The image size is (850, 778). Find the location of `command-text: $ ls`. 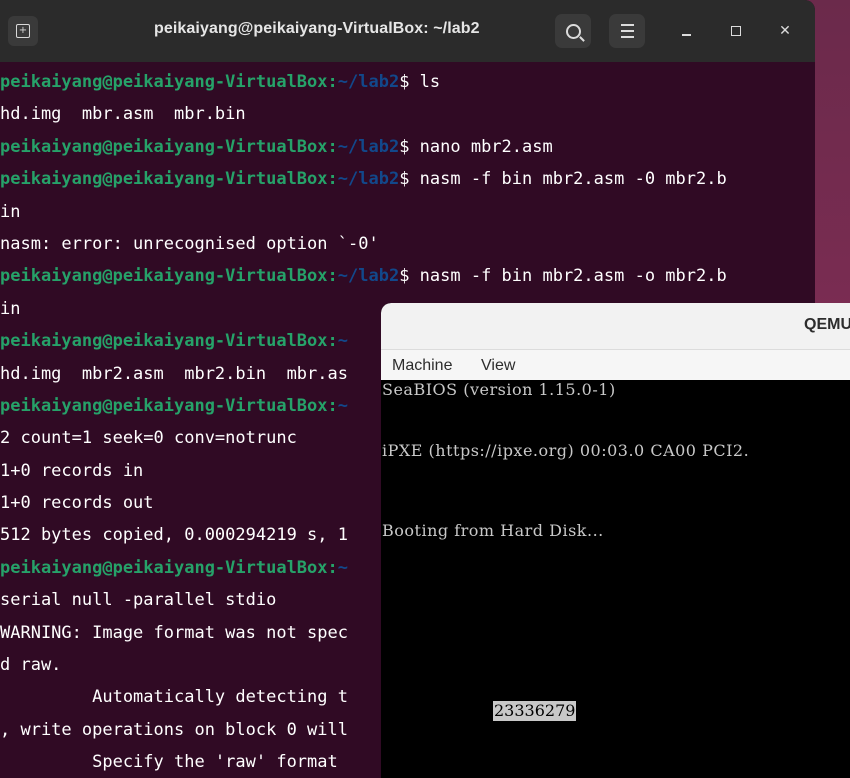

command-text: $ ls is located at coordinates (420, 82).